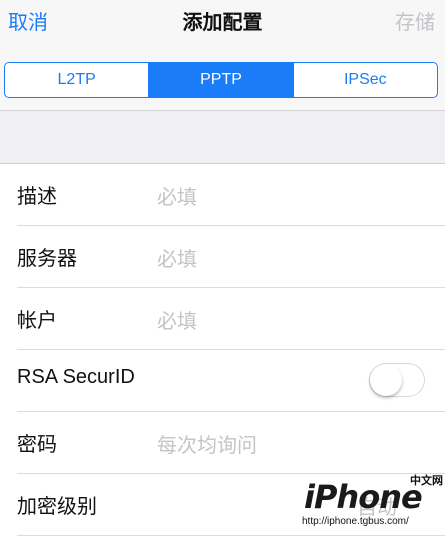  Describe the element at coordinates (231, 319) in the screenshot. I see `account-row: 帐户 必填` at that location.